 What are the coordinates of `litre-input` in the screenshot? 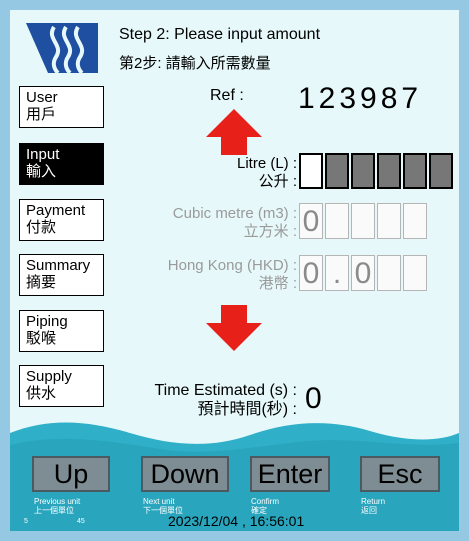 It's located at (377, 171).